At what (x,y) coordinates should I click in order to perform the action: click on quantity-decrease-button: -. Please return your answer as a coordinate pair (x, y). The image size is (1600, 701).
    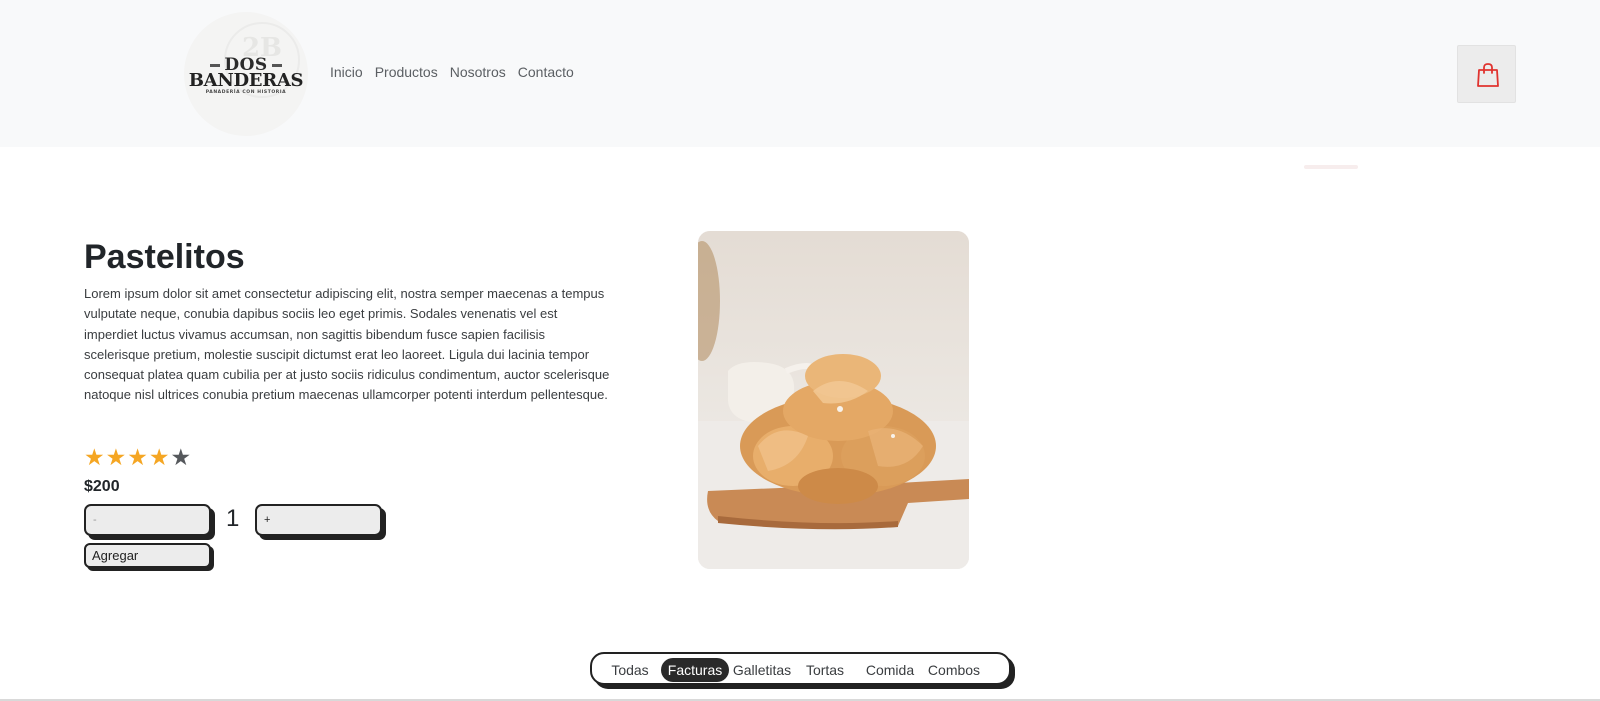
    Looking at the image, I should click on (147, 520).